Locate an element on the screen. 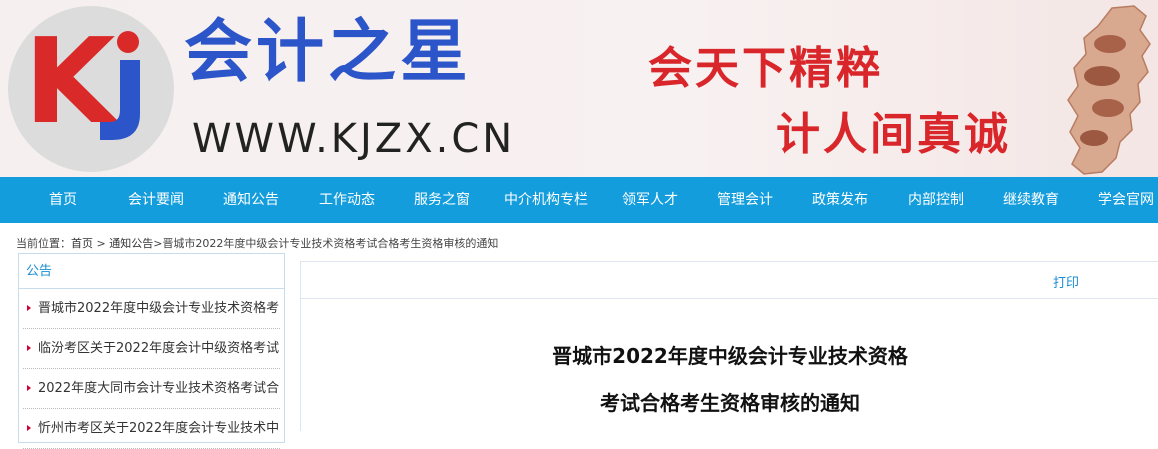 The image size is (1158, 449). sidebar-title: 公告 is located at coordinates (151, 271).